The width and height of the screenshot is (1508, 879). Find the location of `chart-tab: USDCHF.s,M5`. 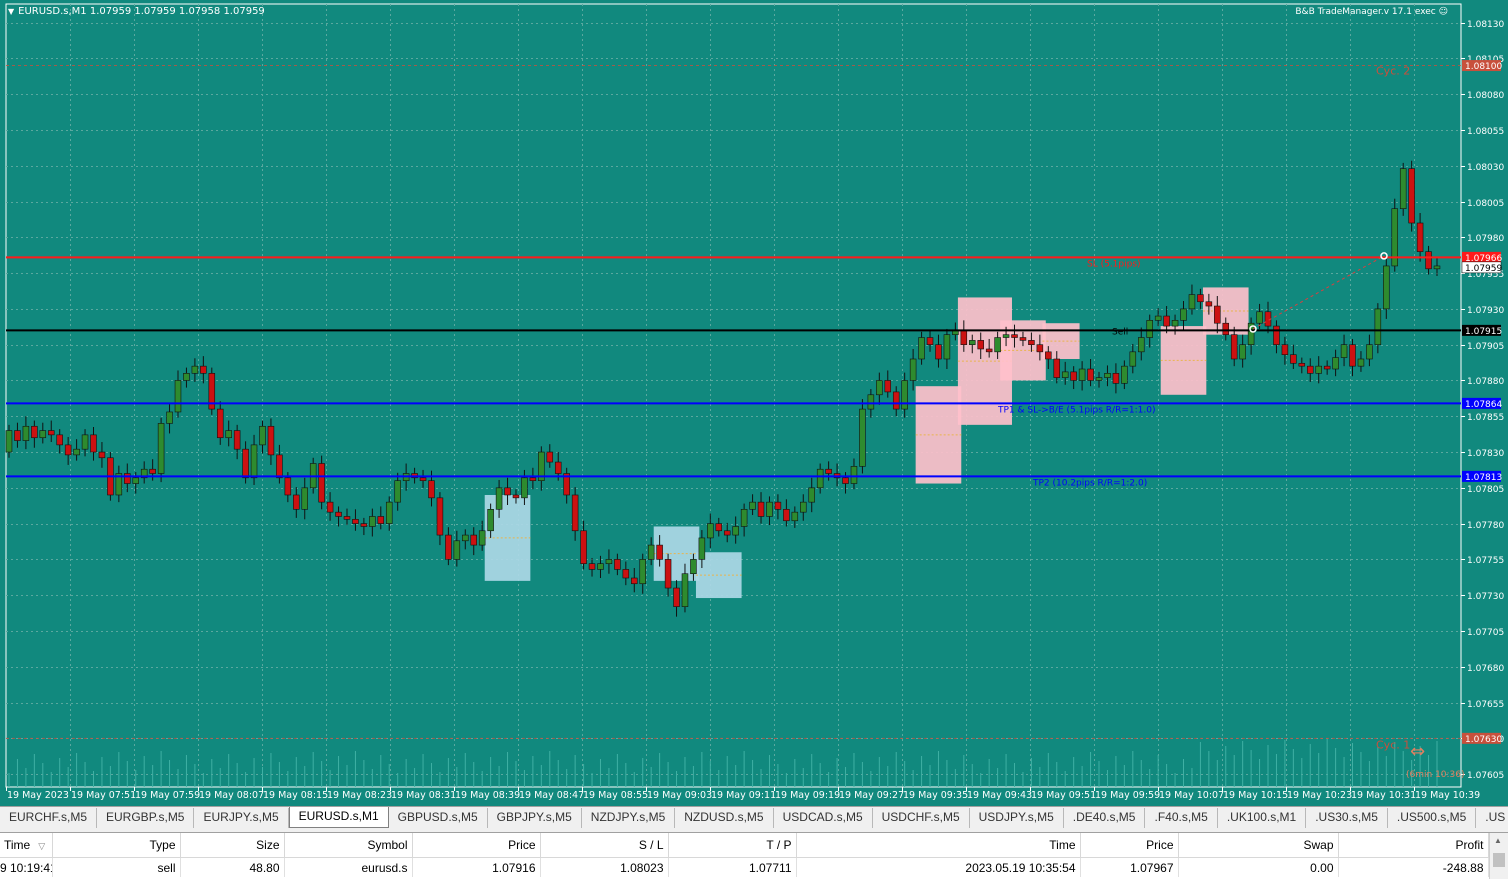

chart-tab: USDCHF.s,M5 is located at coordinates (921, 818).